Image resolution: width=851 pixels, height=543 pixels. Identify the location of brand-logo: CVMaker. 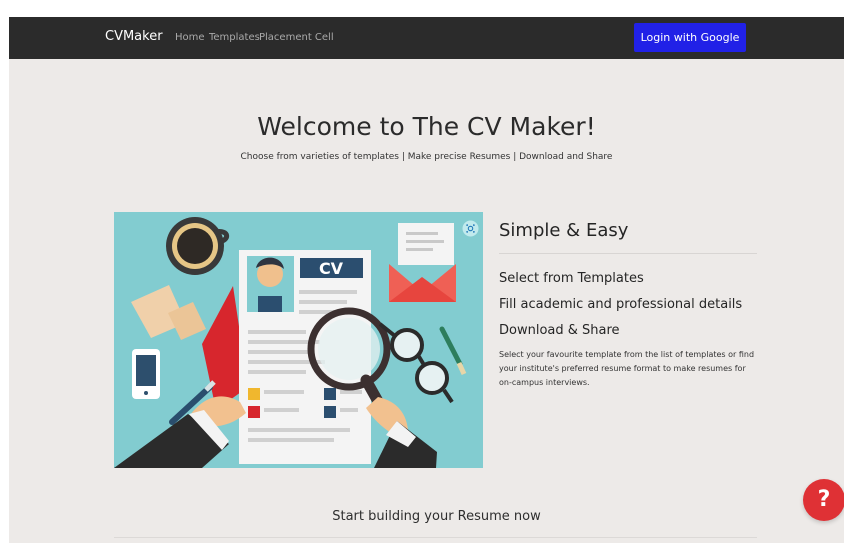
(134, 37).